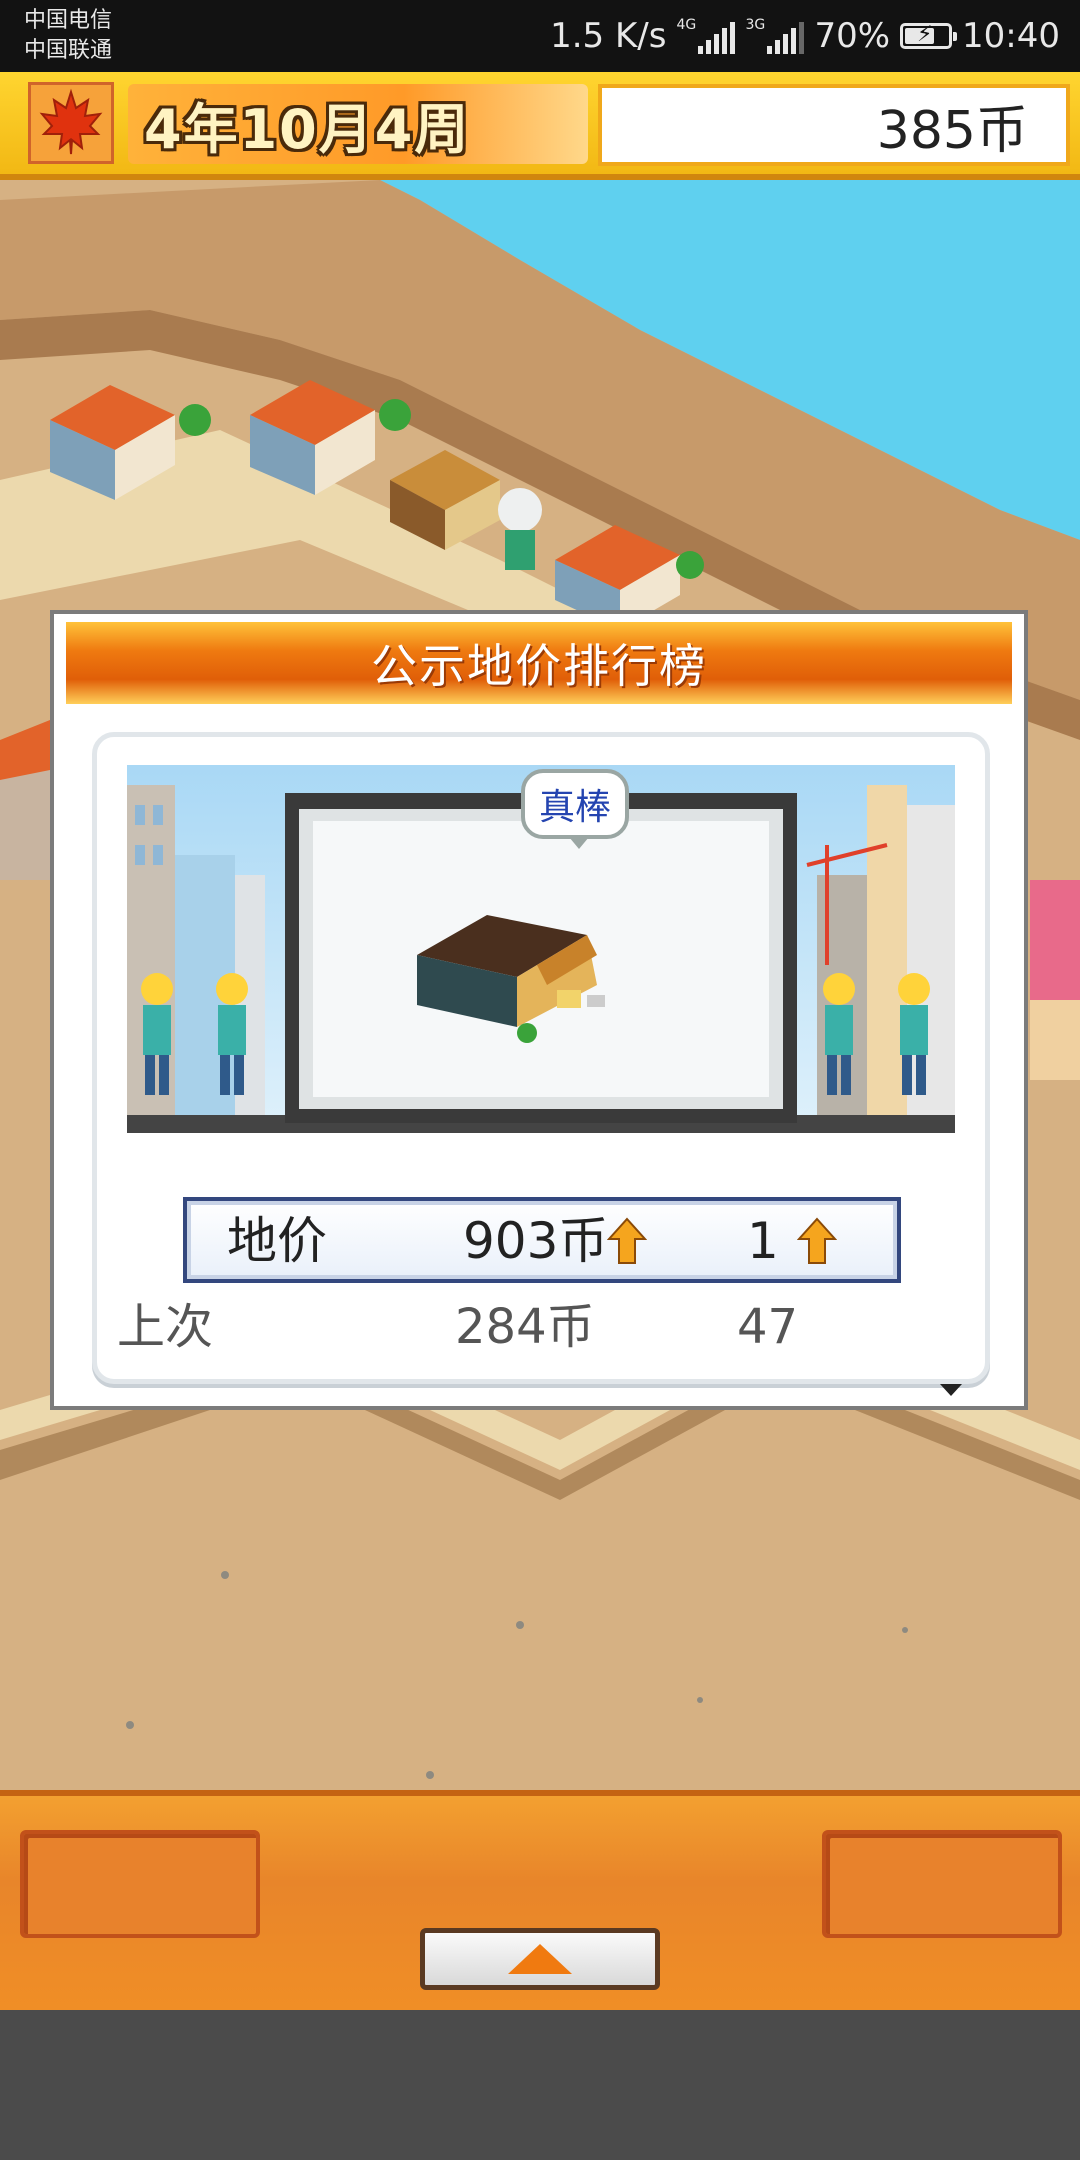 This screenshot has height=2160, width=1080. What do you see at coordinates (768, 1327) in the screenshot?
I see `previous-rank: 47` at bounding box center [768, 1327].